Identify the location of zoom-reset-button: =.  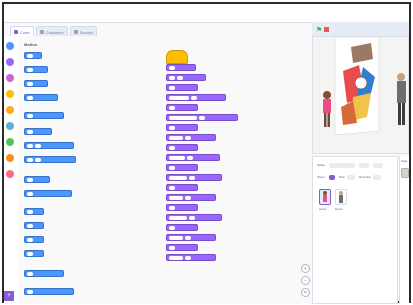
(305, 292).